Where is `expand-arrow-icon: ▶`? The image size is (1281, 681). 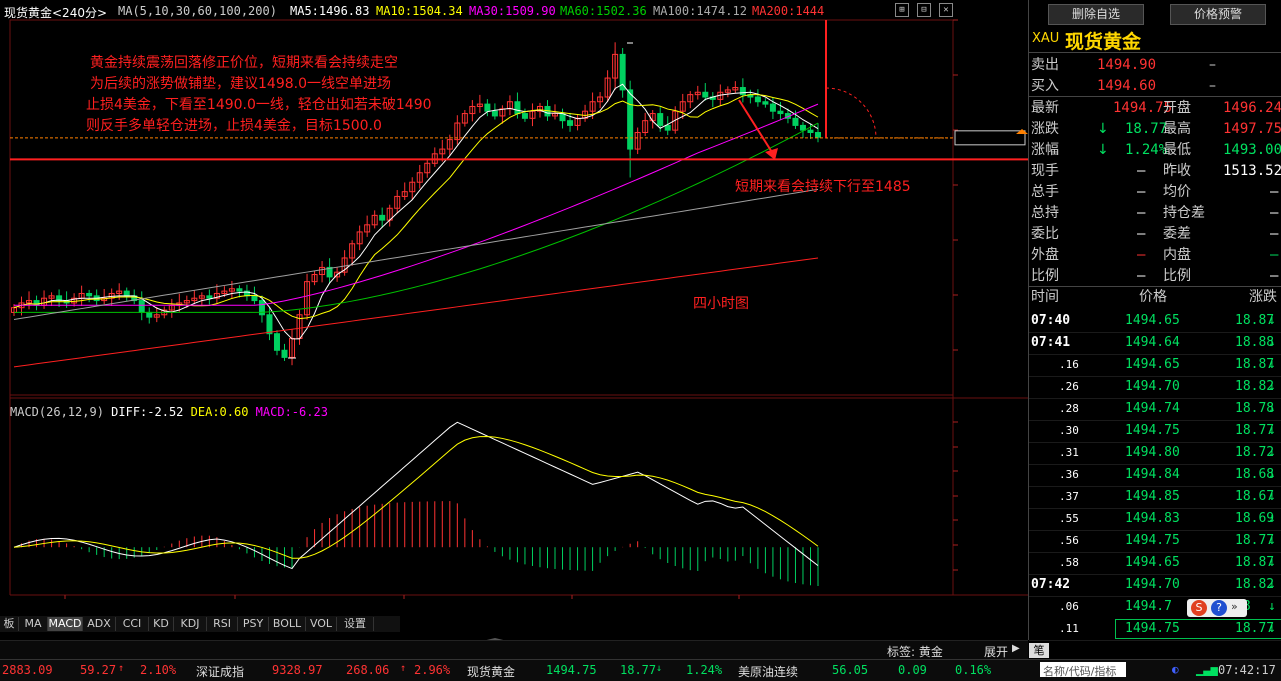 expand-arrow-icon: ▶ is located at coordinates (1016, 648).